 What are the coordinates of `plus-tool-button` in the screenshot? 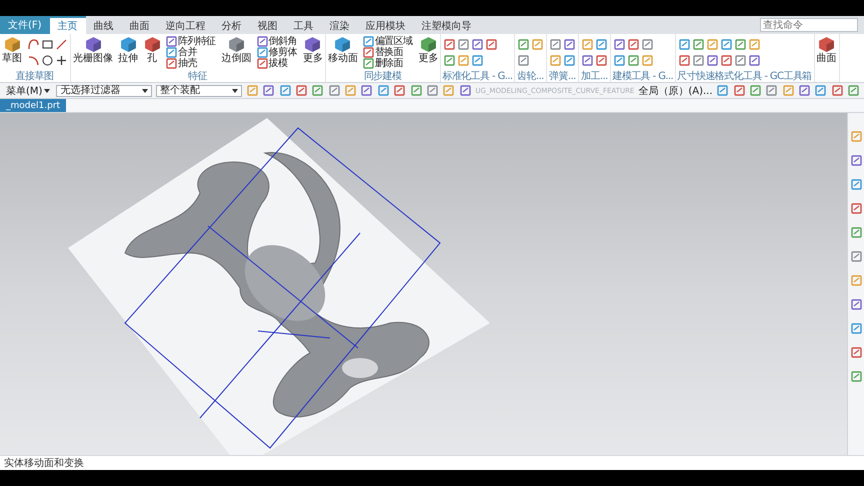 It's located at (61, 60).